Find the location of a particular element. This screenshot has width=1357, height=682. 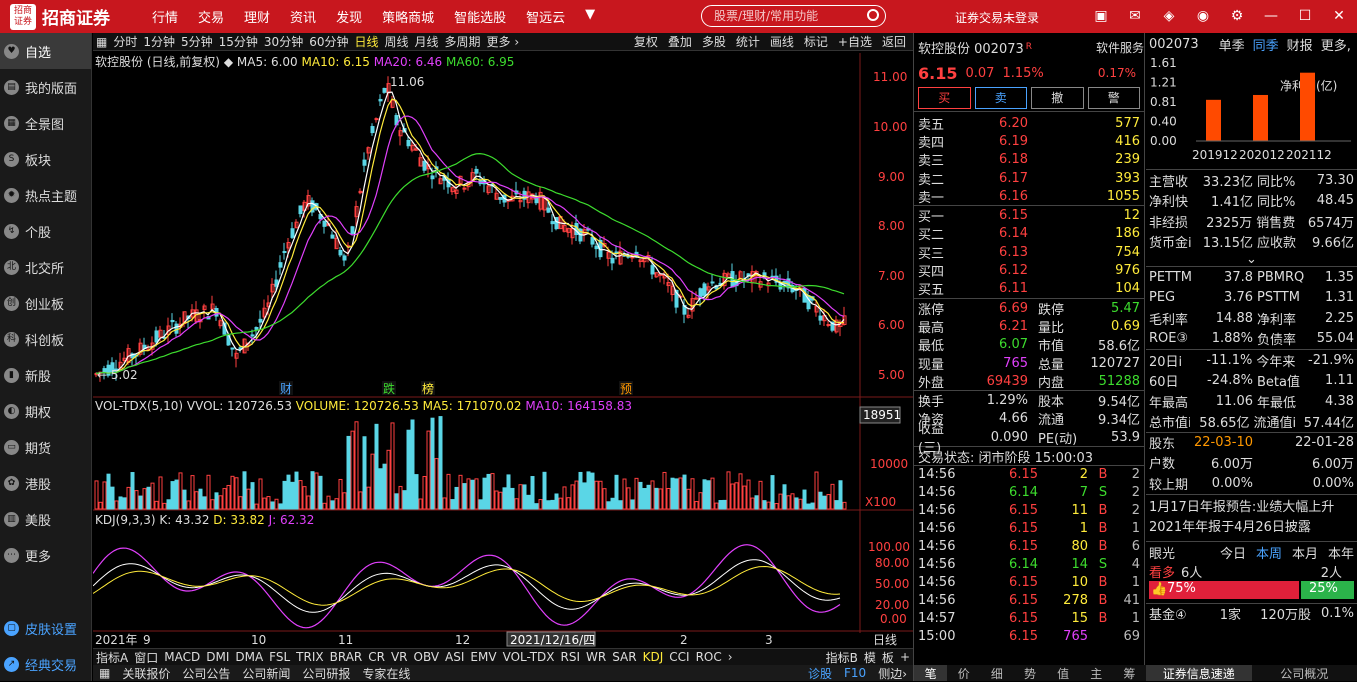

sell-button: 卖 is located at coordinates (1001, 98).